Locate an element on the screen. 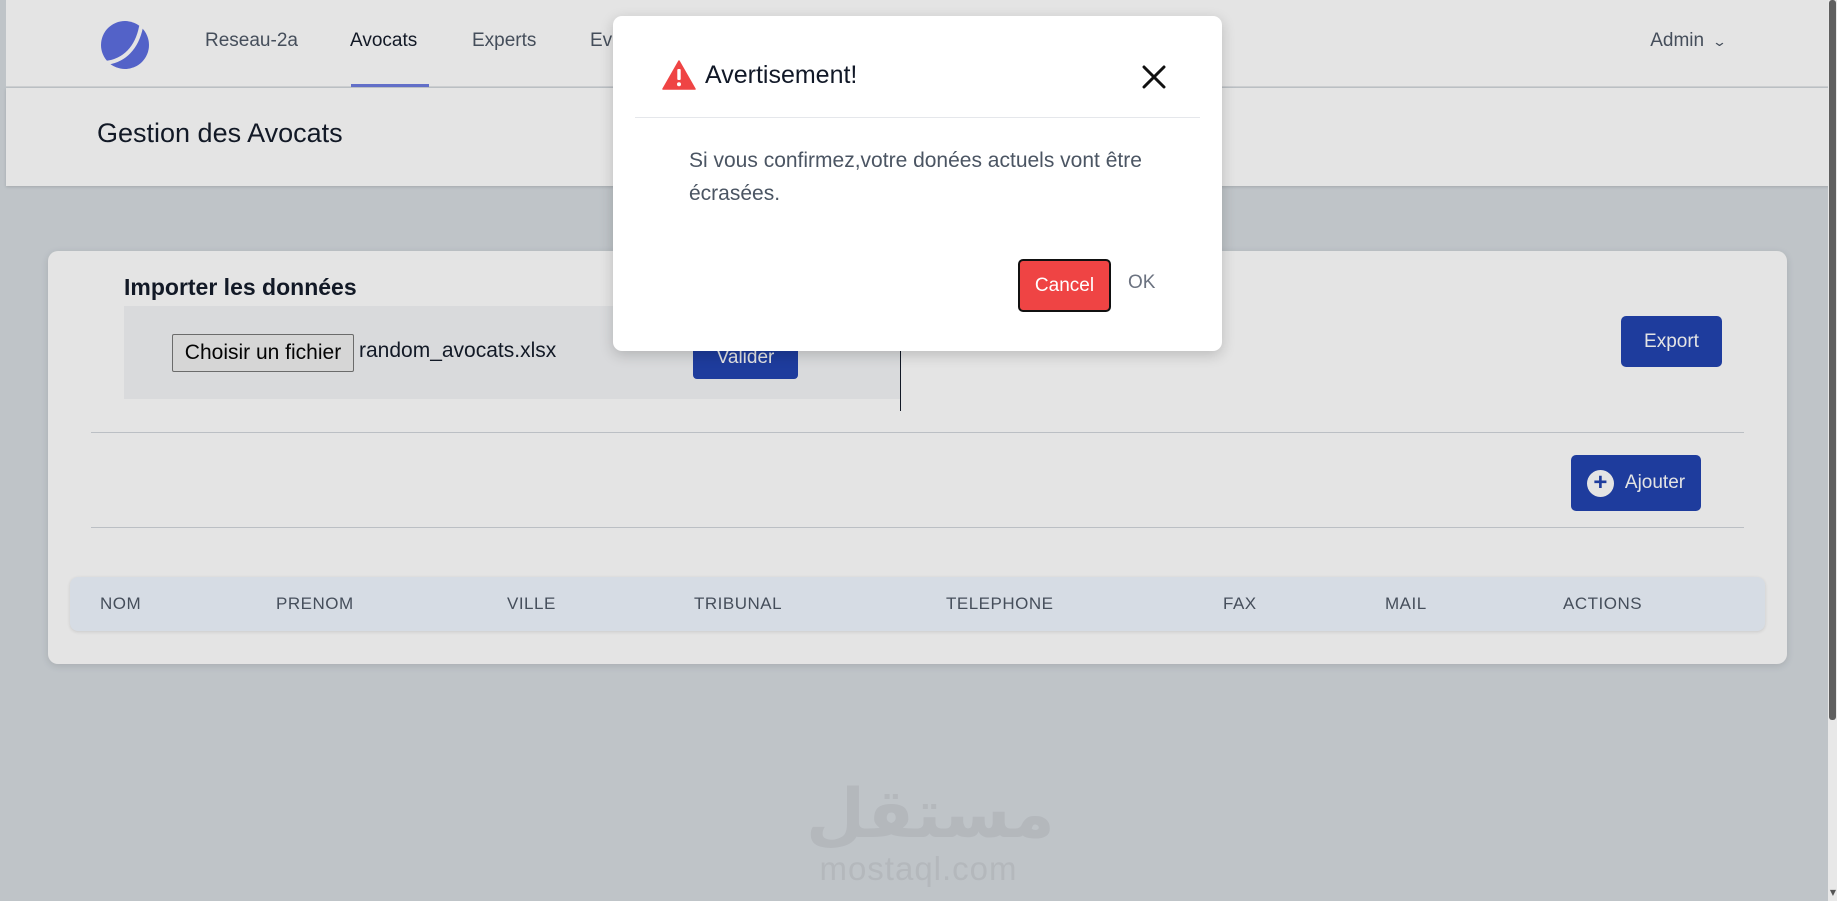 The width and height of the screenshot is (1837, 901). warning-icon is located at coordinates (679, 75).